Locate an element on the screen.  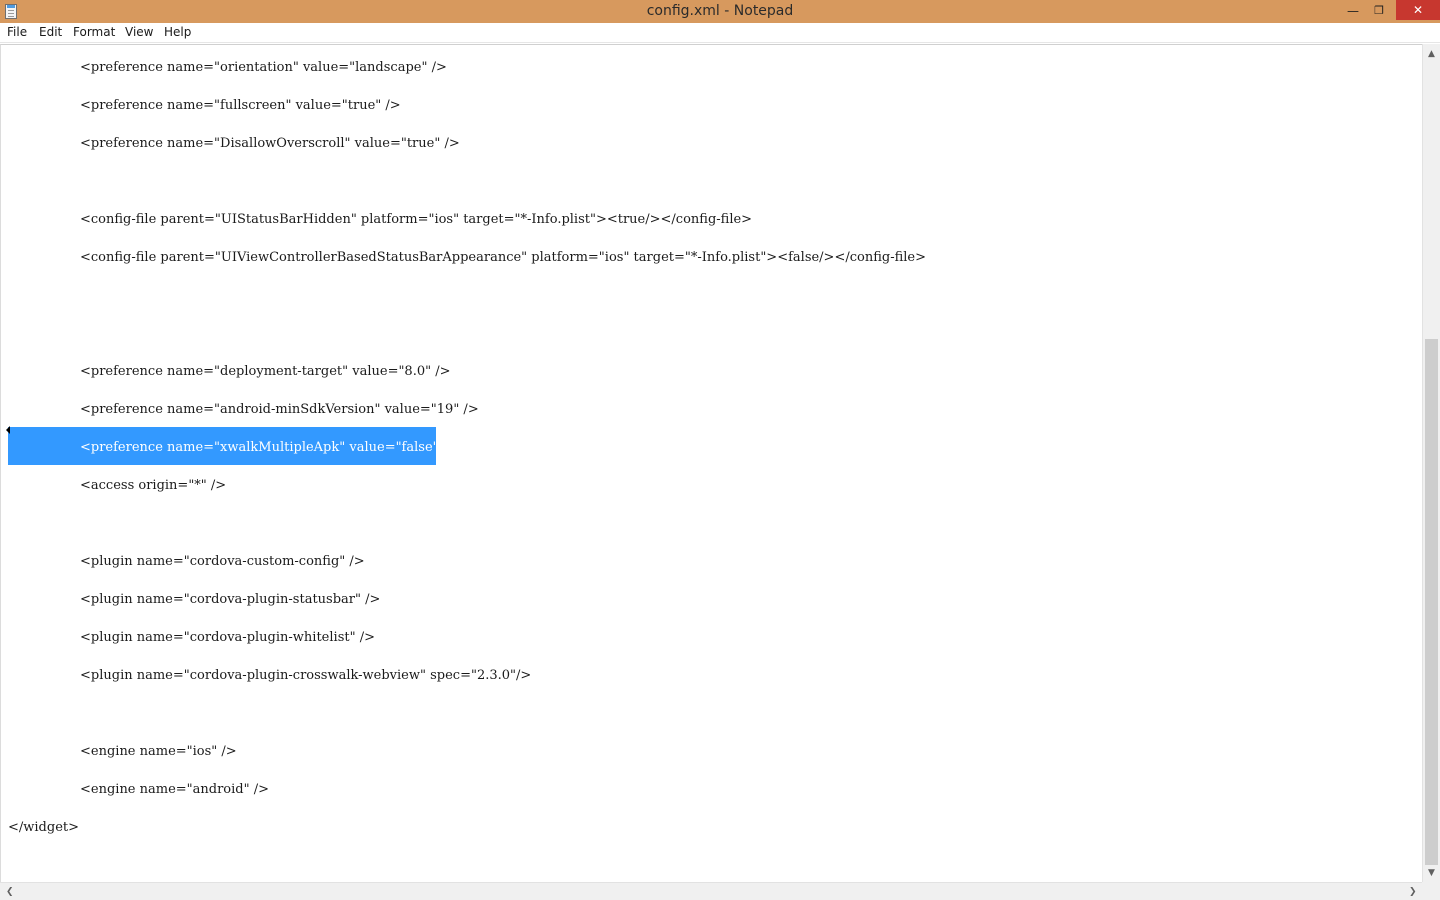
minimize-icon: — is located at coordinates (1353, 10).